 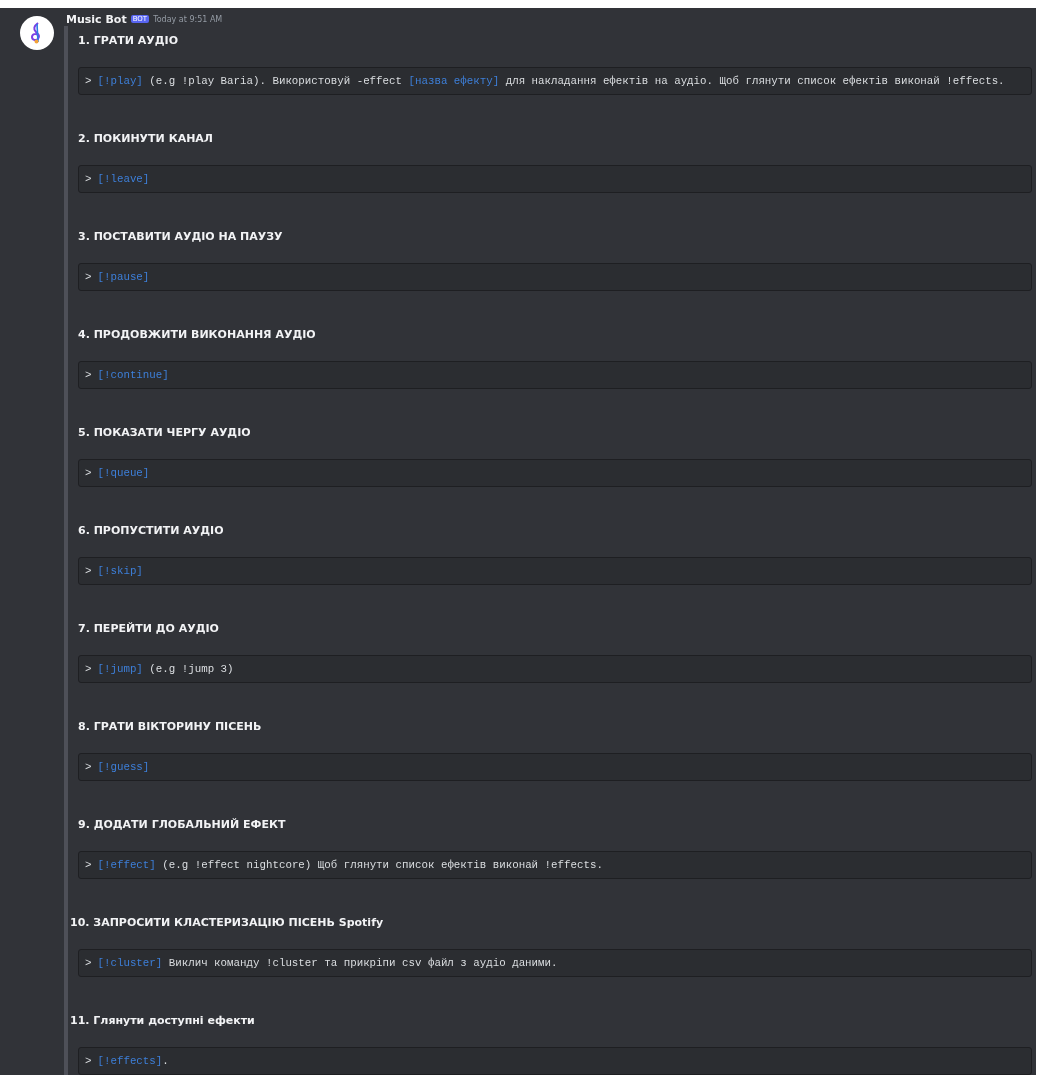 What do you see at coordinates (163, 1021) in the screenshot?
I see `section-heading: 11. Глянути доступні ефекти` at bounding box center [163, 1021].